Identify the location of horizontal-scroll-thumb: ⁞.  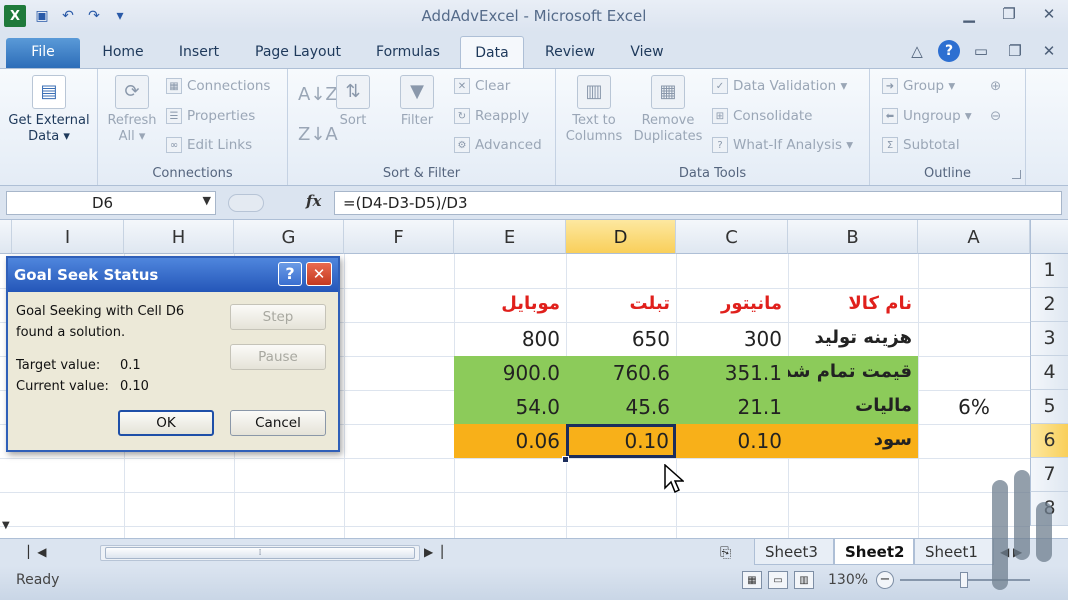
(260, 553).